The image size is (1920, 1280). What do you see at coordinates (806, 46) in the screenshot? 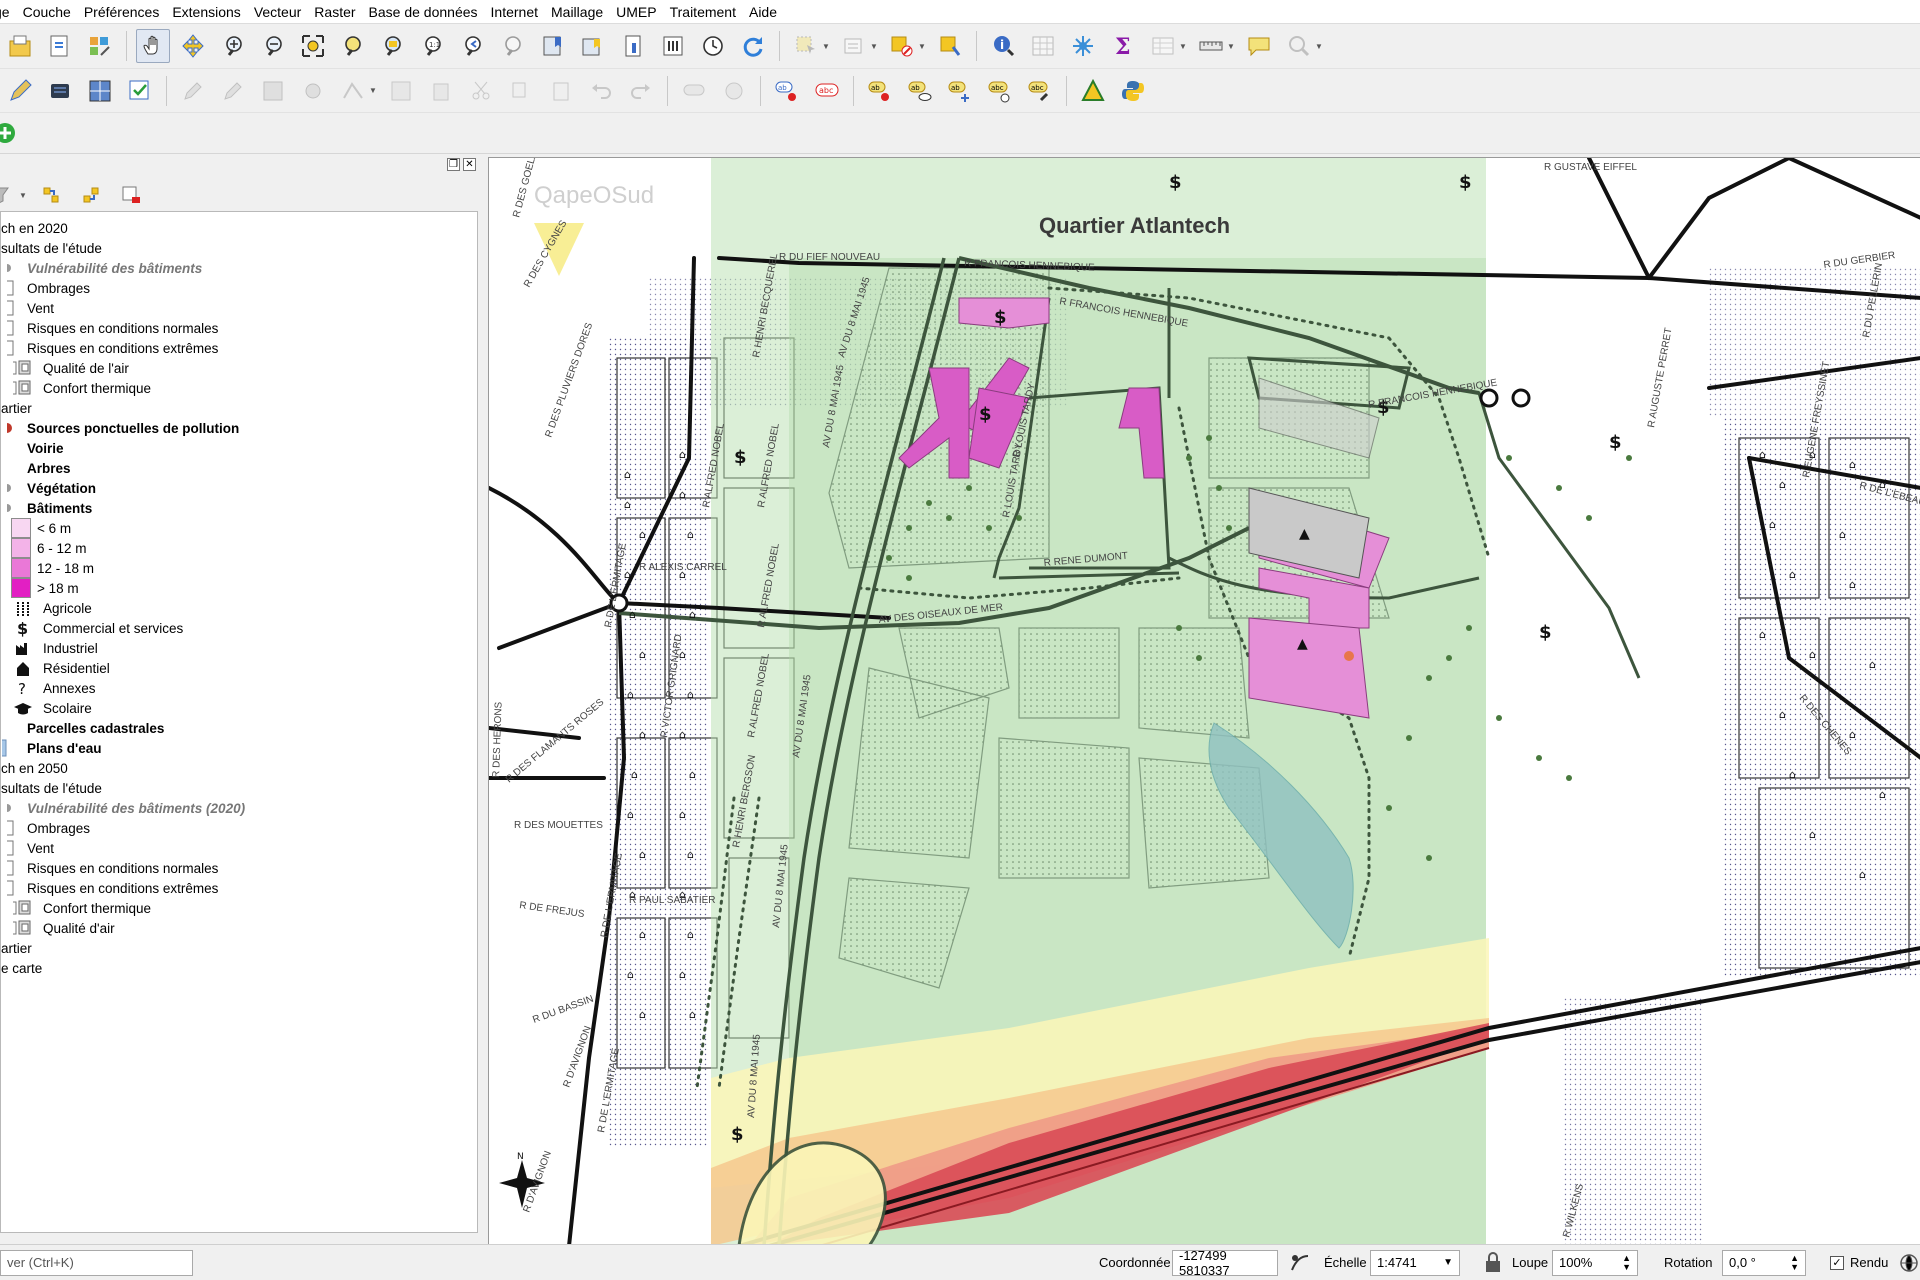
I see `select-features-icon` at bounding box center [806, 46].